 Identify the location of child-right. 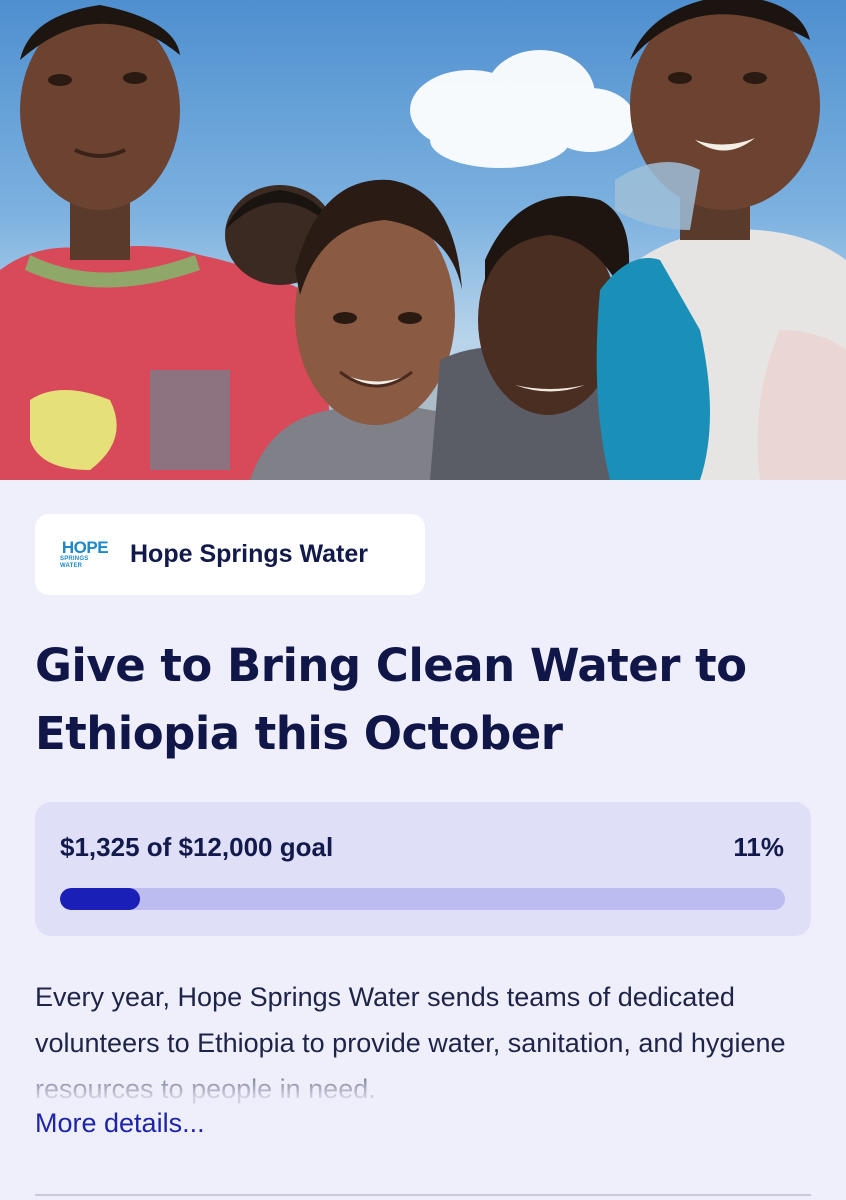
(721, 240).